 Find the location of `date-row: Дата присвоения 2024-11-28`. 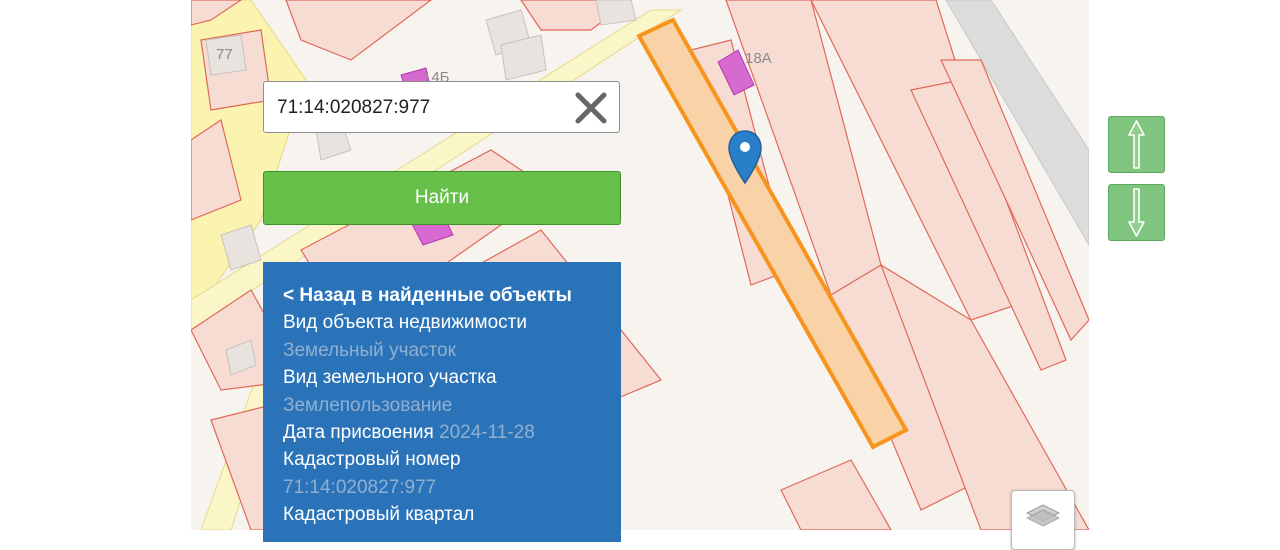

date-row: Дата присвоения 2024-11-28 is located at coordinates (452, 432).